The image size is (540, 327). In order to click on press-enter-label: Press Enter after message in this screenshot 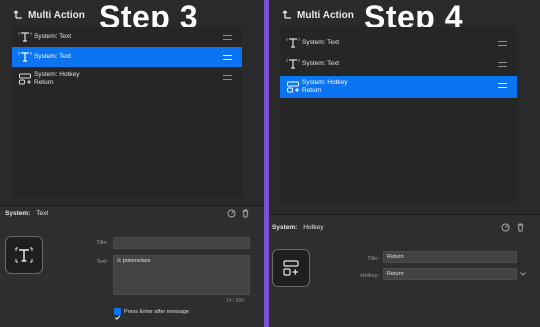, I will do `click(157, 312)`.